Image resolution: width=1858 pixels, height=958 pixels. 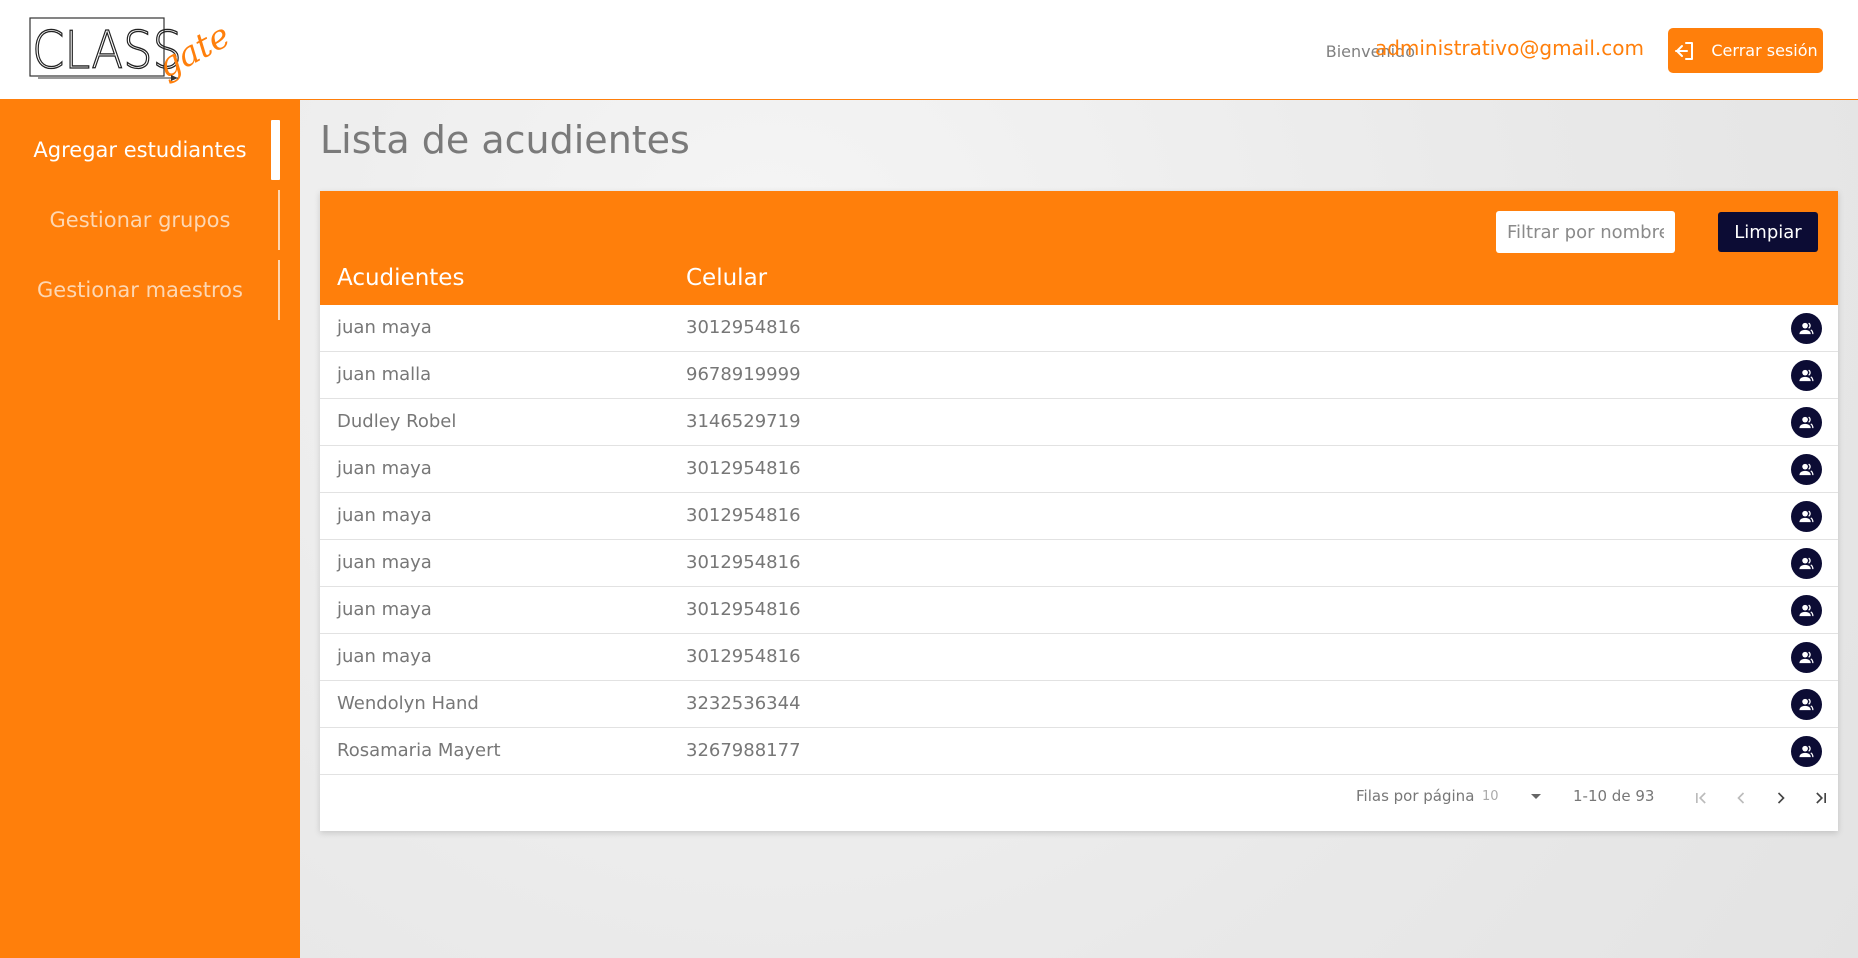 I want to click on column-header-acudientes: Acudientes, so click(x=400, y=278).